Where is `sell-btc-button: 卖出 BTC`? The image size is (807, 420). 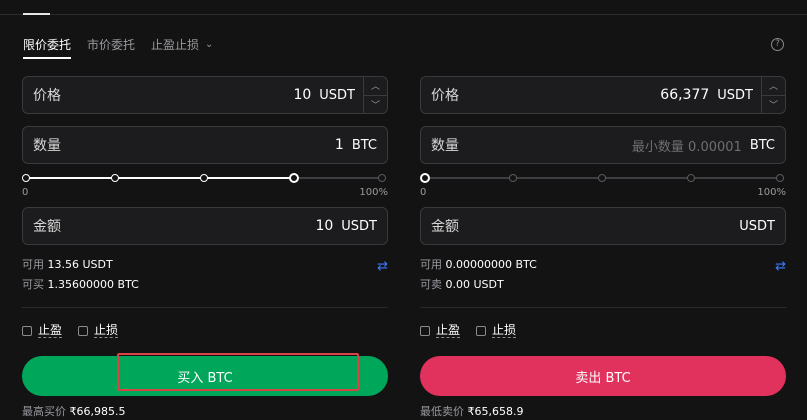
sell-btc-button: 卖出 BTC is located at coordinates (603, 376).